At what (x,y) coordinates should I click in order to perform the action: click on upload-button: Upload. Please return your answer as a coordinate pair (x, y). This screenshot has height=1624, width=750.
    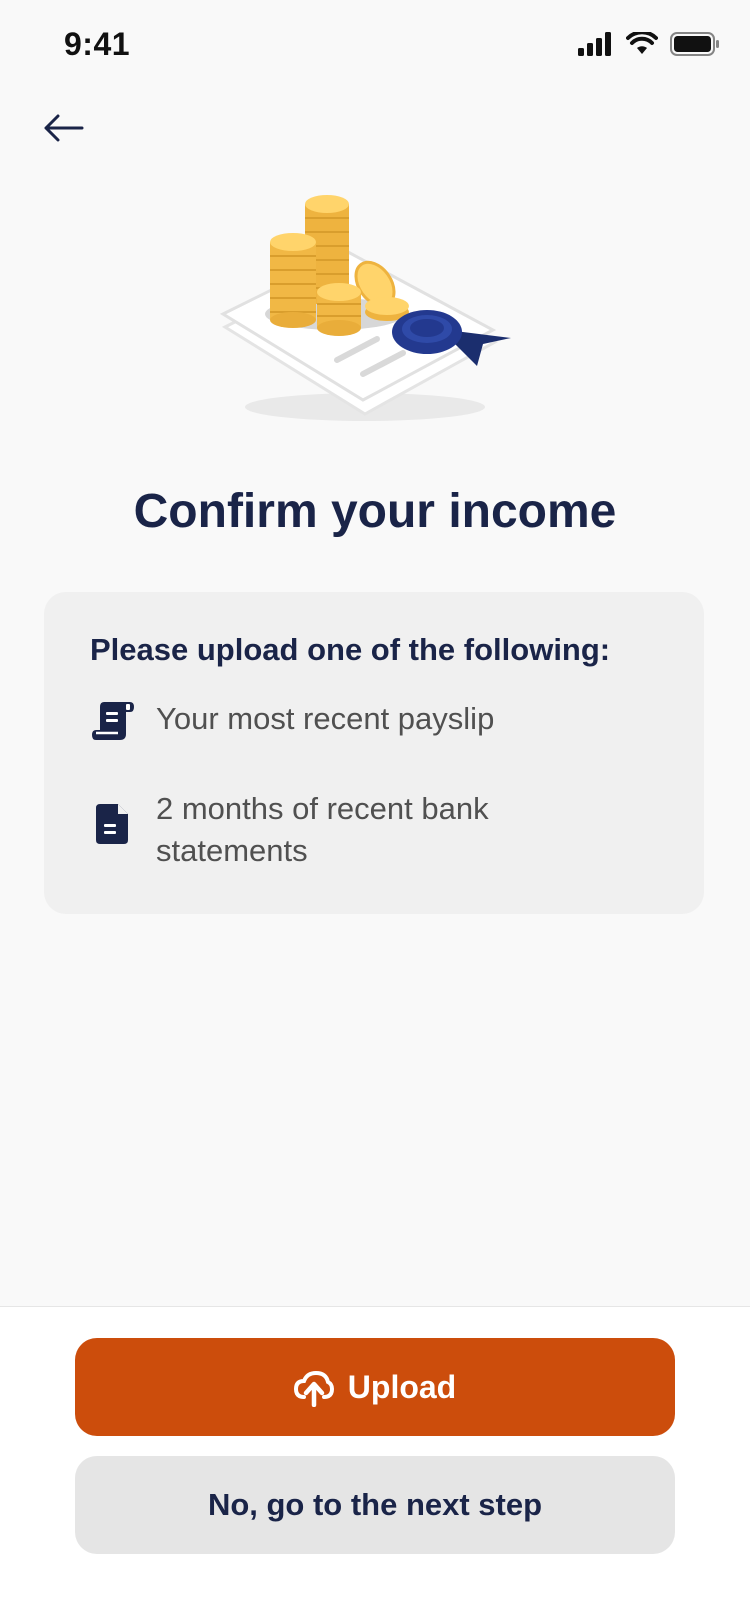
    Looking at the image, I should click on (375, 1387).